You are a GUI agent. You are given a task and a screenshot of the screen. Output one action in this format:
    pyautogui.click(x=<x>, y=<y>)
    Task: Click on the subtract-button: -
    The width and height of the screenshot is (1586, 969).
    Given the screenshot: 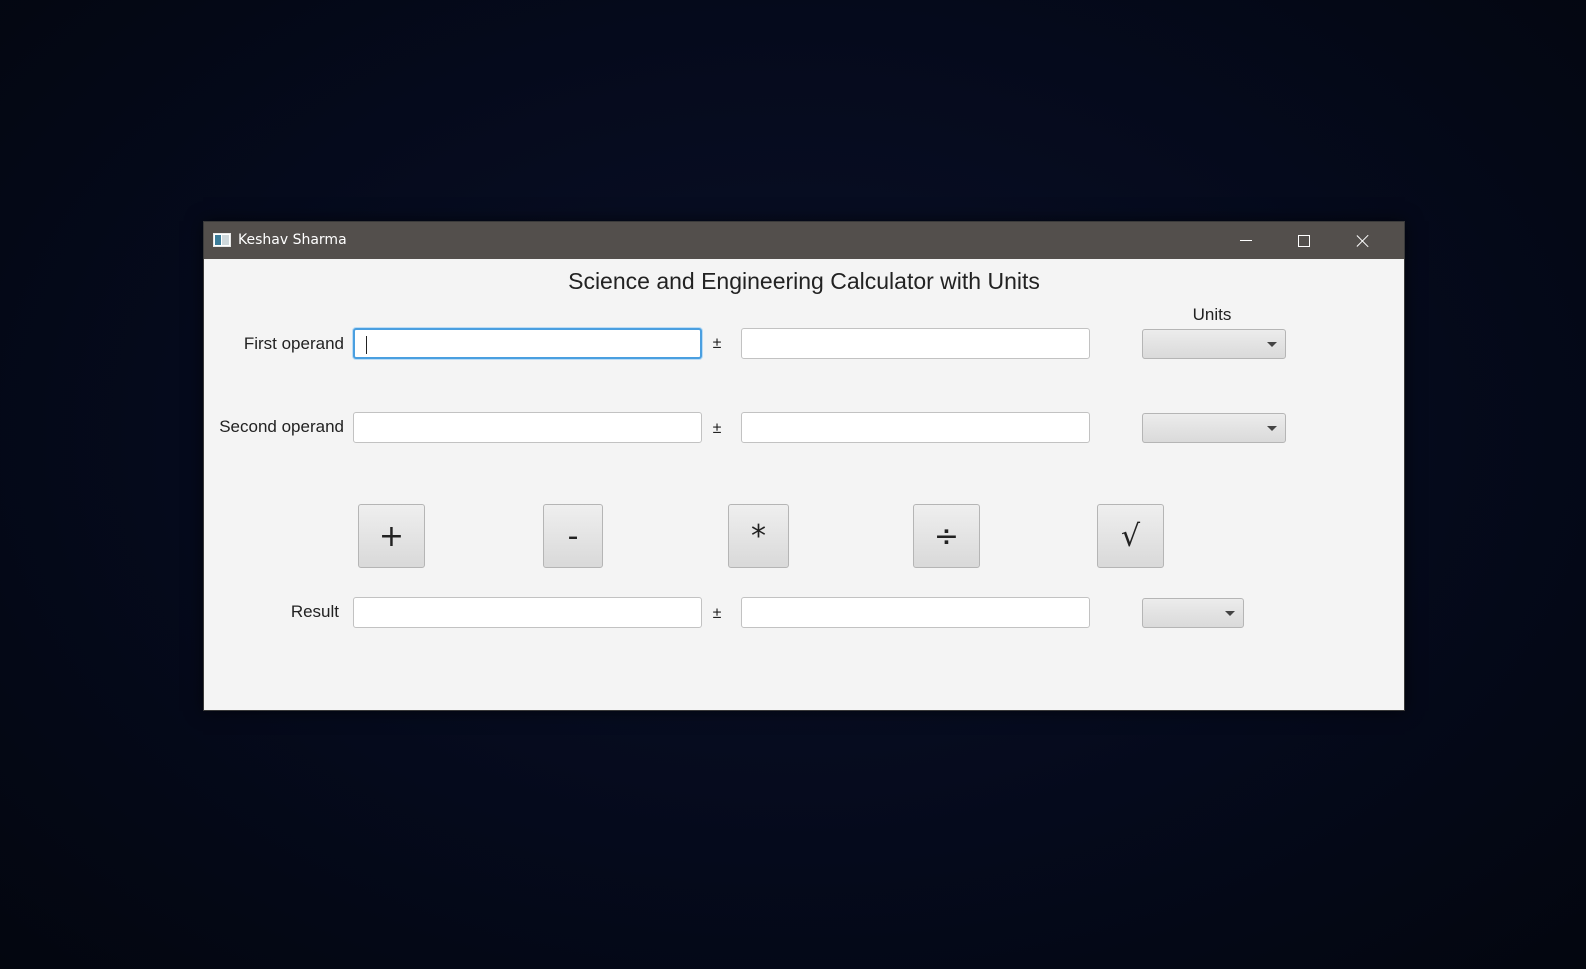 What is the action you would take?
    pyautogui.click(x=573, y=536)
    